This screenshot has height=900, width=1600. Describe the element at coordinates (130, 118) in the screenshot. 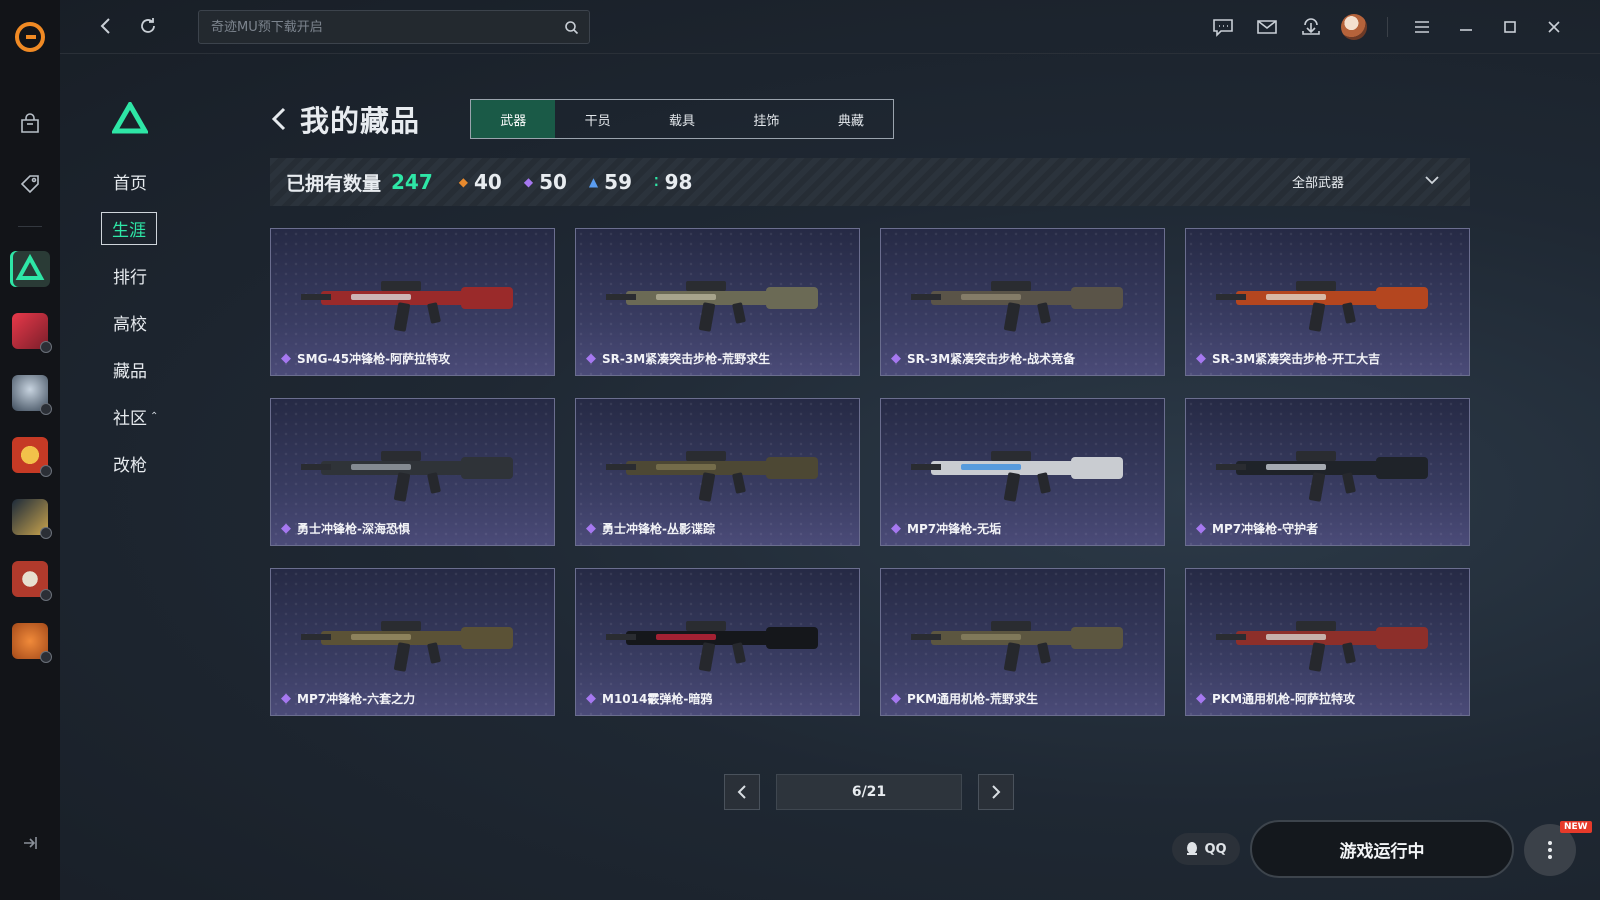

I see `delta-force-logo-icon` at that location.